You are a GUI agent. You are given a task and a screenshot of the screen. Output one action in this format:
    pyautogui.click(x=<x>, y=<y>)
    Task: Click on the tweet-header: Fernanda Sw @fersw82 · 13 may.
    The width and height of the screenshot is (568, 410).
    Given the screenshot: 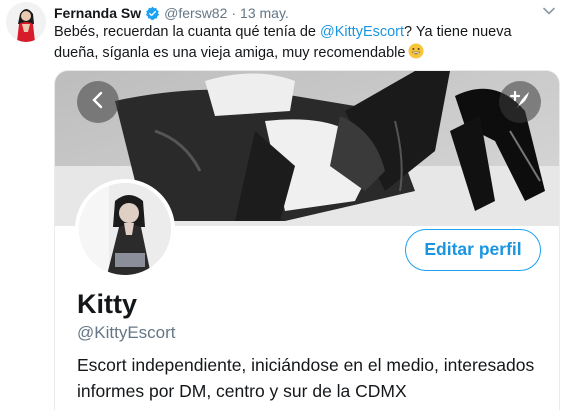 What is the action you would take?
    pyautogui.click(x=171, y=13)
    